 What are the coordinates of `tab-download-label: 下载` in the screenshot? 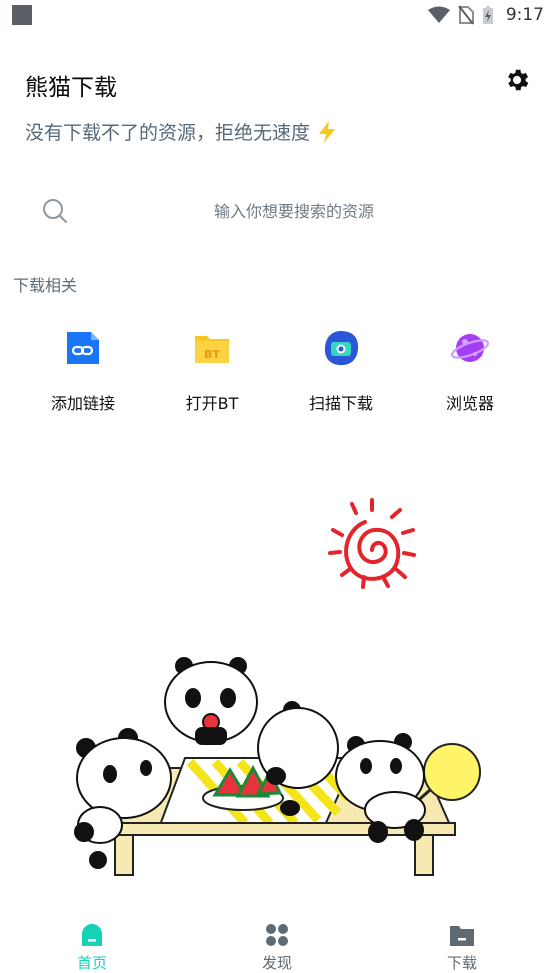 It's located at (461, 963).